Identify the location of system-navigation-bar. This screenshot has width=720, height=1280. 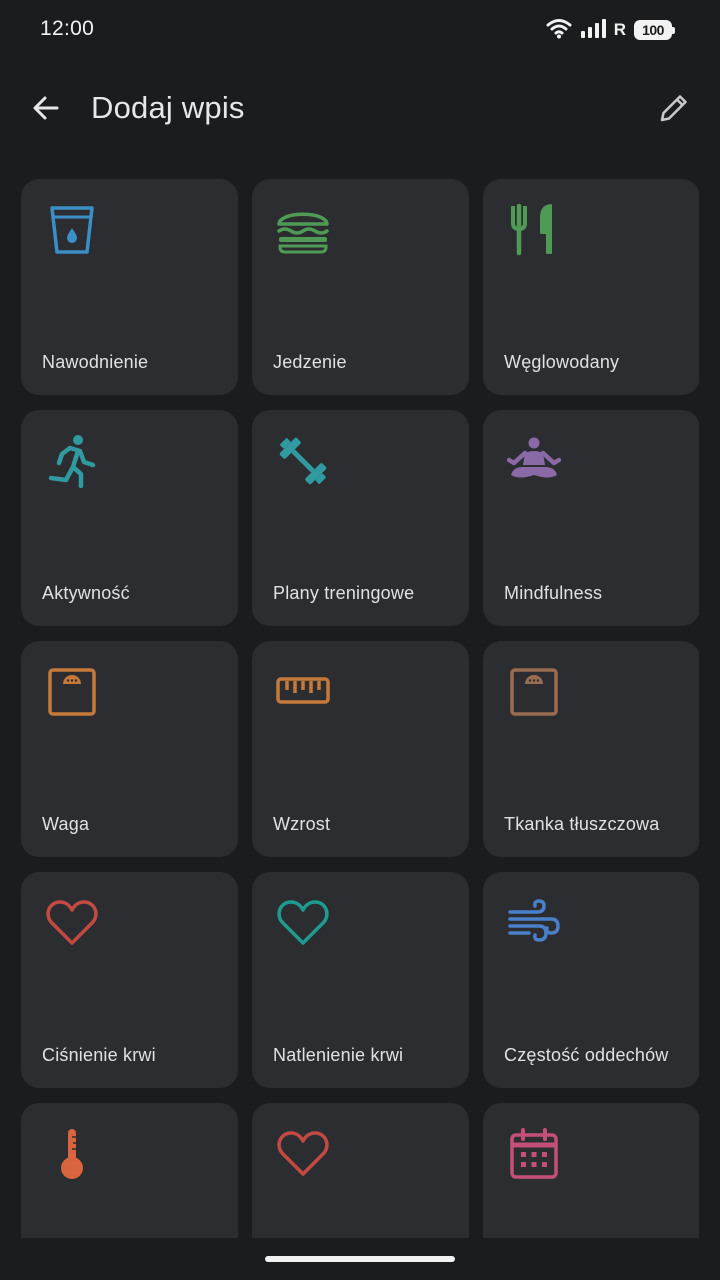
(360, 1259).